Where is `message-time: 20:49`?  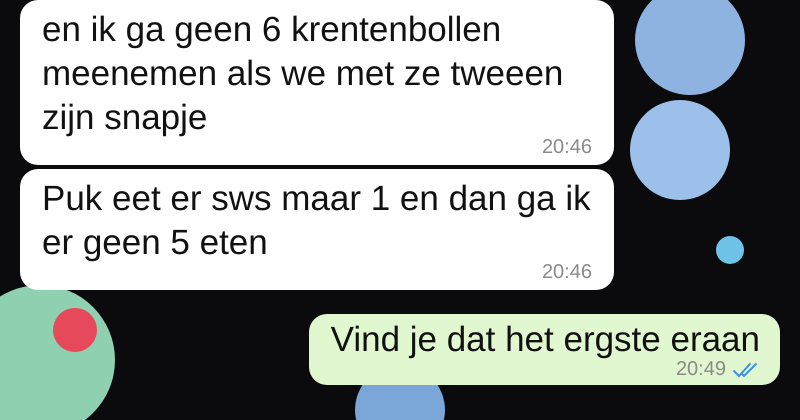 message-time: 20:49 is located at coordinates (701, 369).